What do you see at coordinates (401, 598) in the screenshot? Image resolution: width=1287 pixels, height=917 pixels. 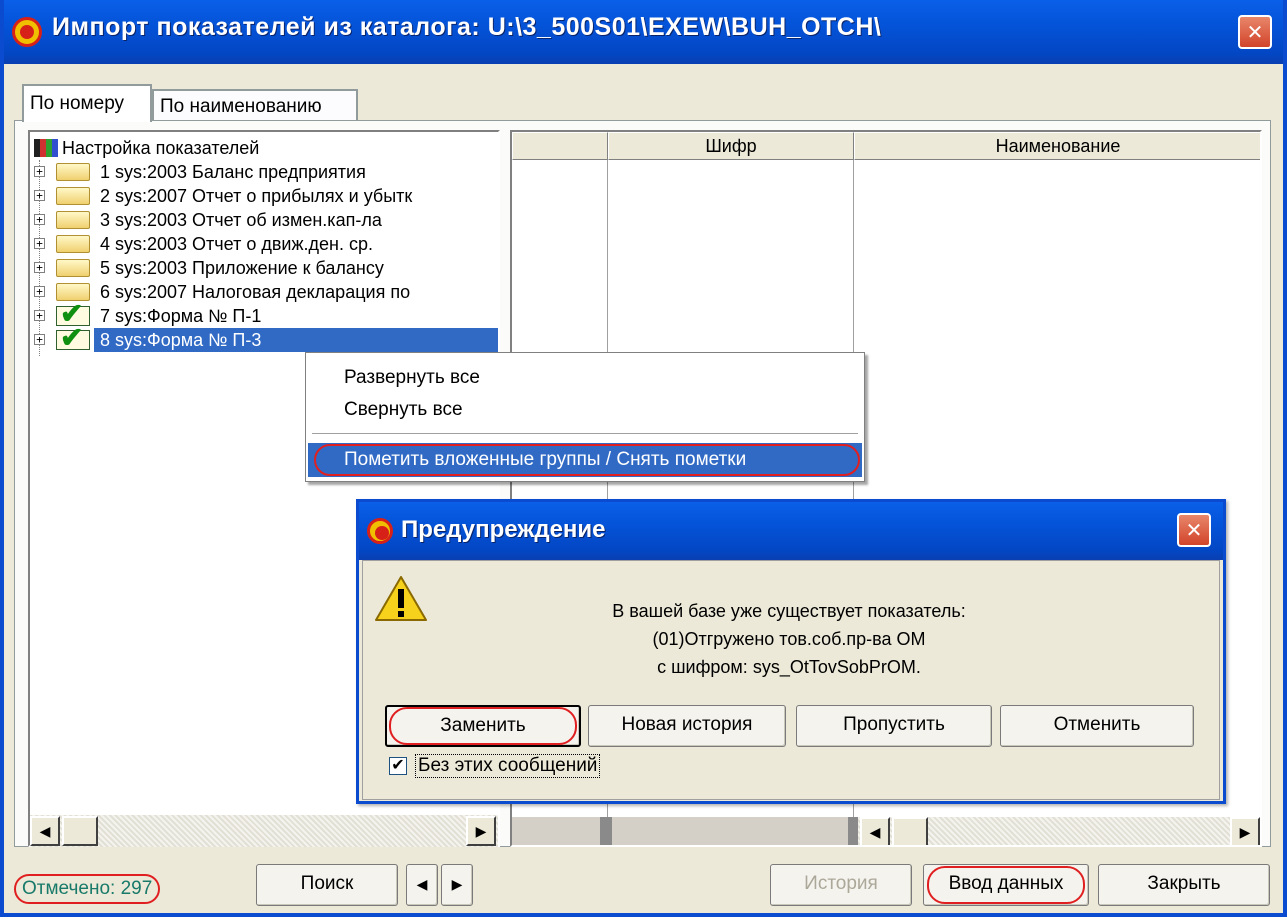 I see `warning-icon` at bounding box center [401, 598].